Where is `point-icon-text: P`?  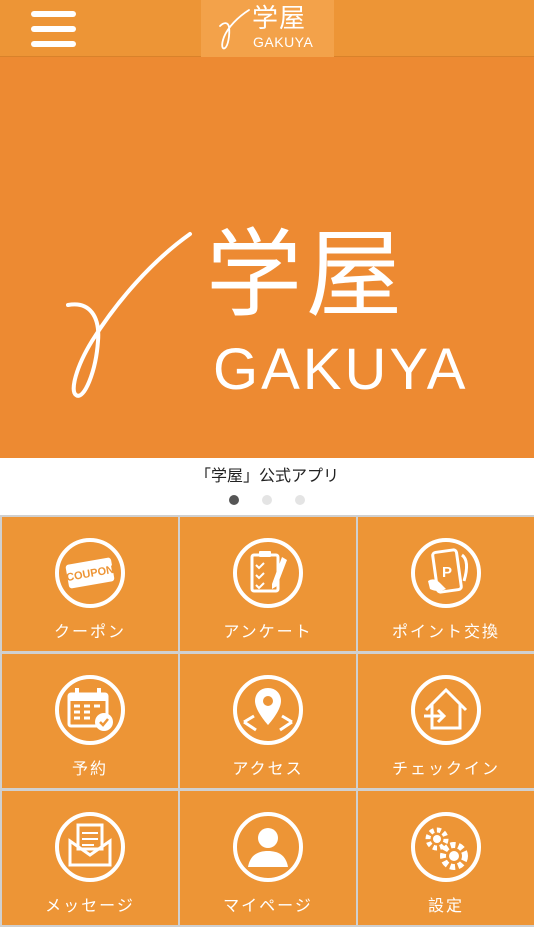
point-icon-text: P is located at coordinates (447, 572).